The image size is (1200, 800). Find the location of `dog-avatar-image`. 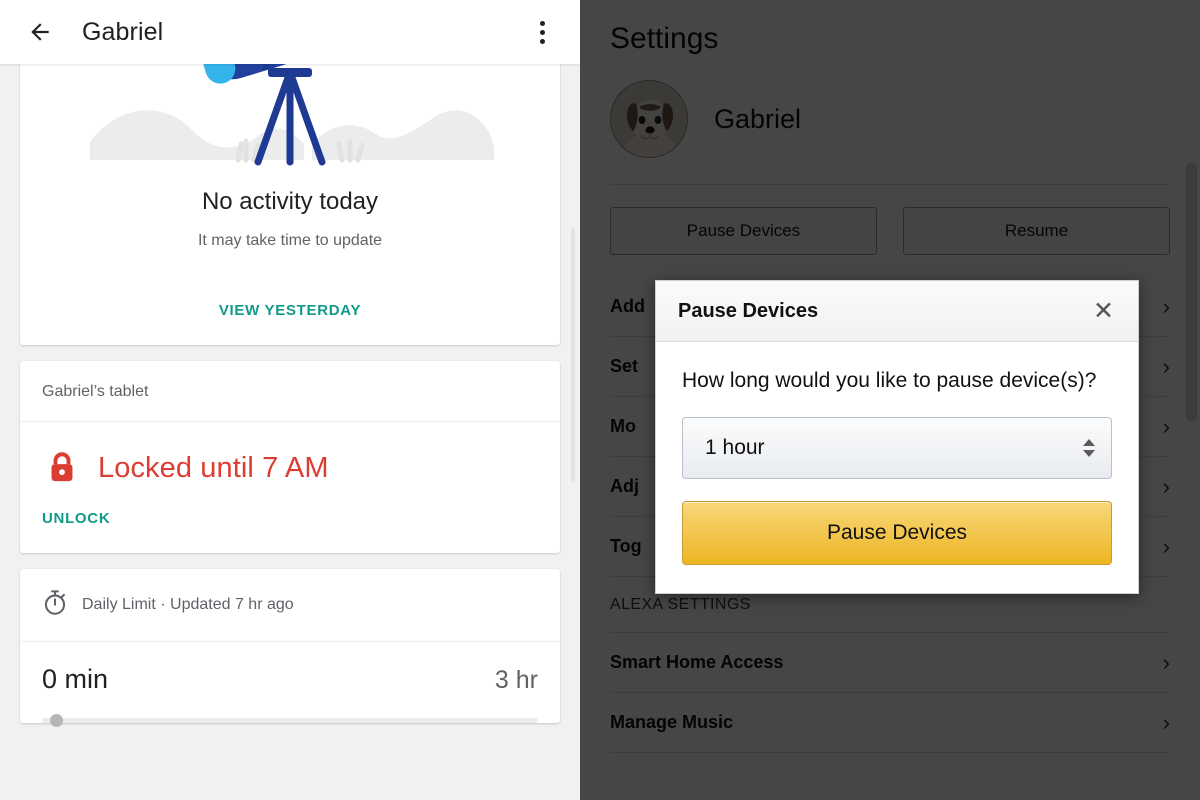

dog-avatar-image is located at coordinates (649, 119).